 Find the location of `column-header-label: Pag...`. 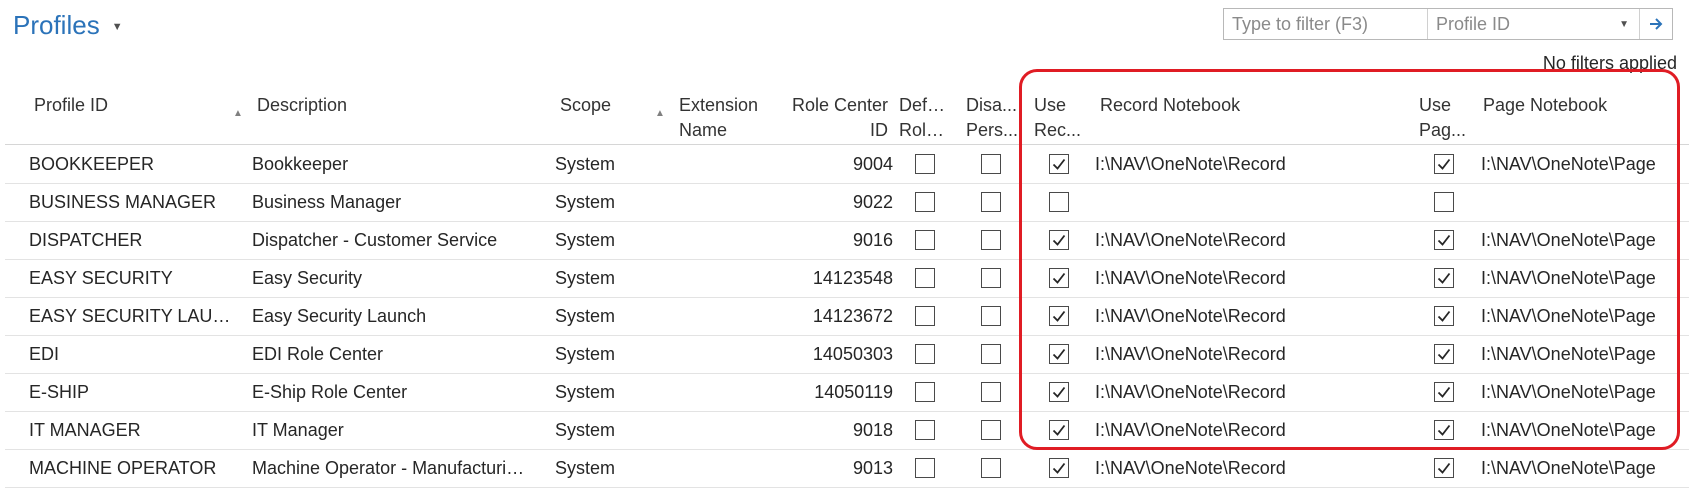

column-header-label: Pag... is located at coordinates (1443, 130).